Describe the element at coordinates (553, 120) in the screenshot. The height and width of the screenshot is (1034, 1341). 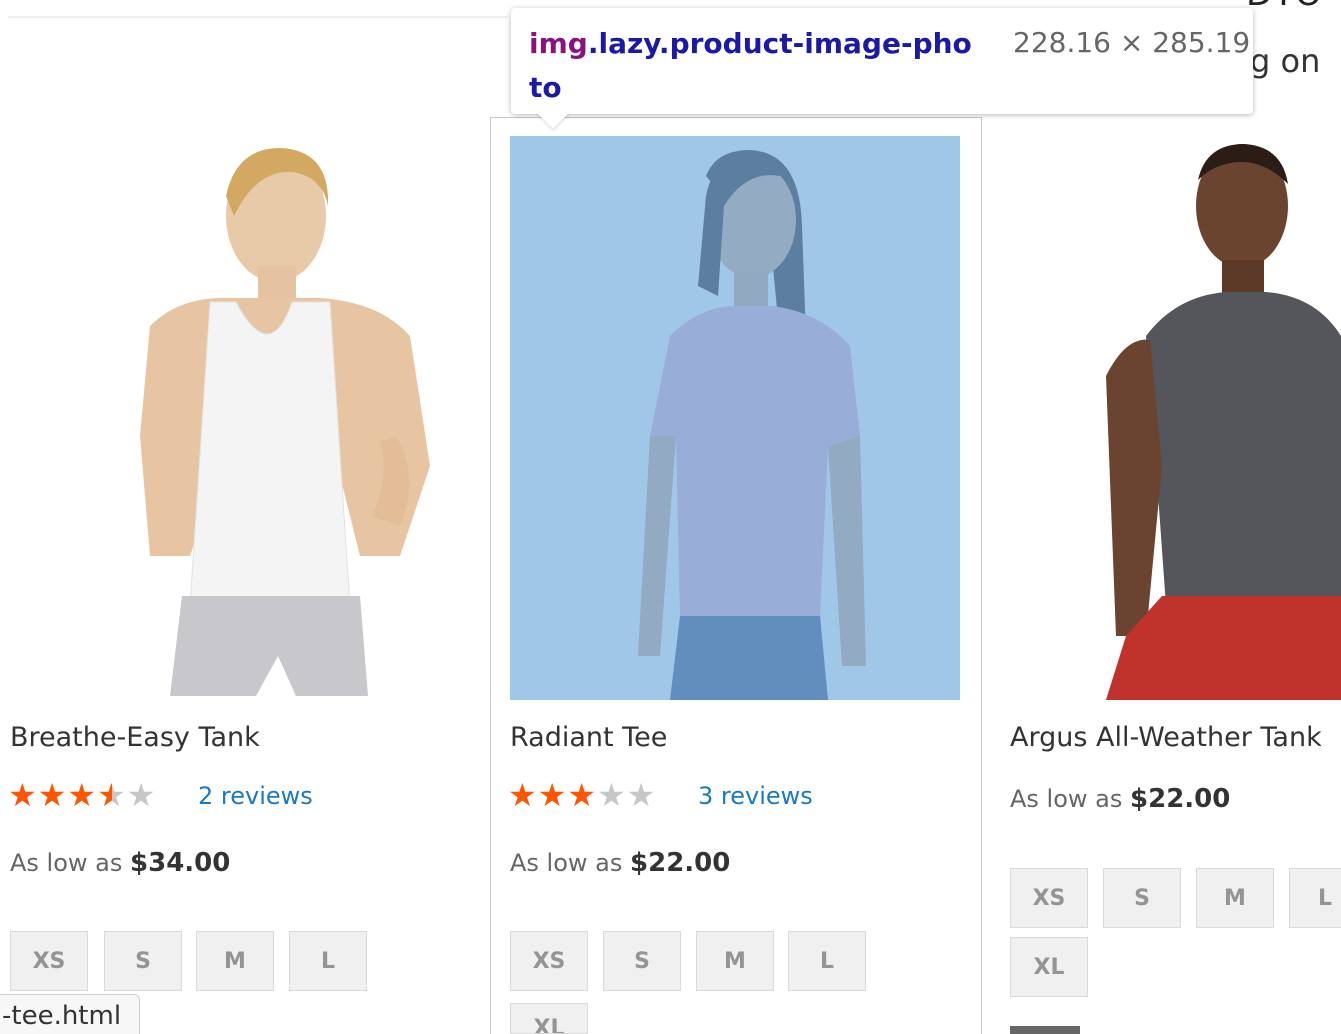
I see `tooltip-pointer` at that location.